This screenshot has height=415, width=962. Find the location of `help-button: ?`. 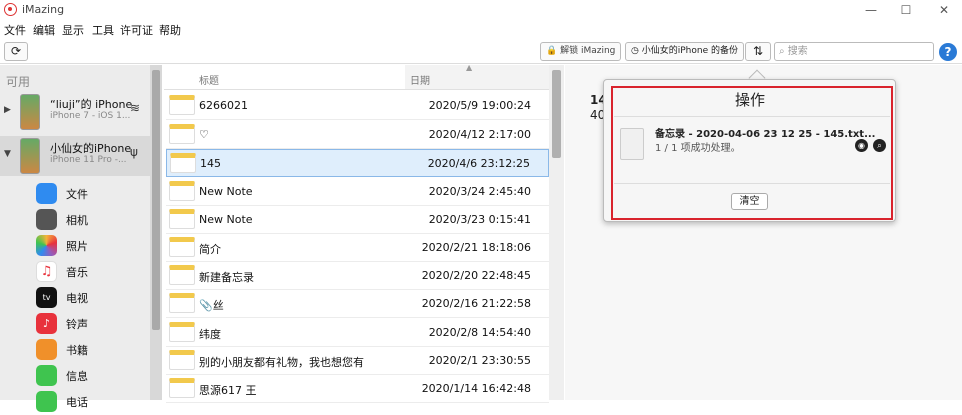

help-button: ? is located at coordinates (948, 52).